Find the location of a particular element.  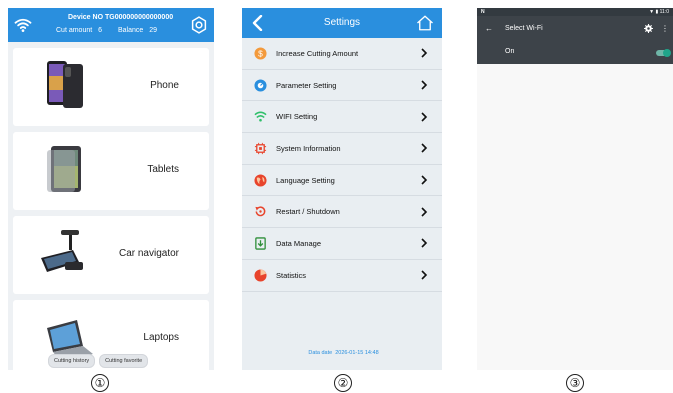

menu-item-label: Data Manage is located at coordinates (299, 243).